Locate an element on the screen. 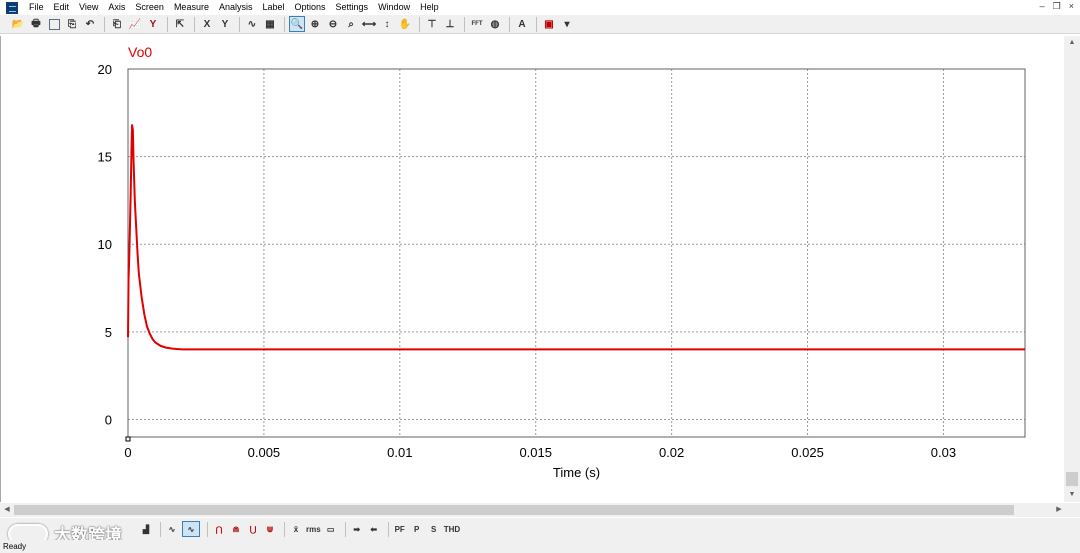 The height and width of the screenshot is (553, 1080). menu-axis: Axis is located at coordinates (116, 7).